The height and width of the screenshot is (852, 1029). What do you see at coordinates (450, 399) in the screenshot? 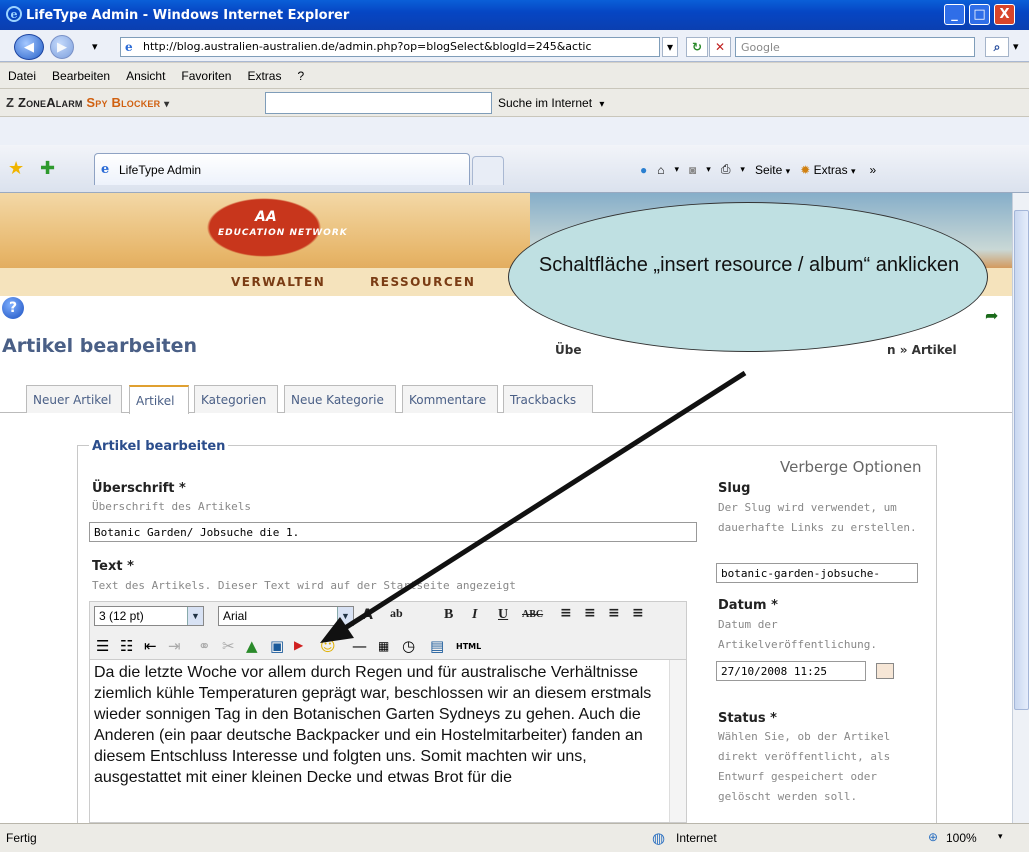
I see `tab-kommentare: Kommentare` at bounding box center [450, 399].